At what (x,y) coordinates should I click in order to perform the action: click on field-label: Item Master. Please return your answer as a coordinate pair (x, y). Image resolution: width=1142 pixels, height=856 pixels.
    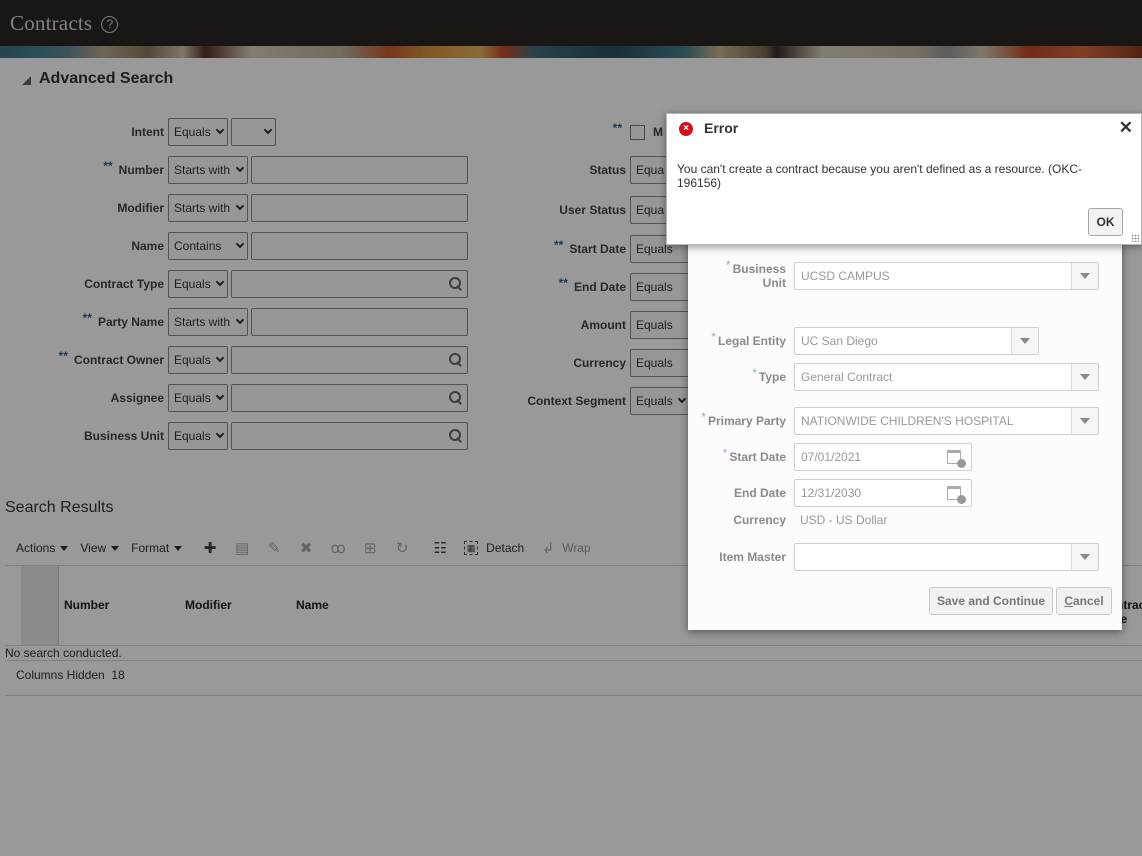
    Looking at the image, I should click on (752, 557).